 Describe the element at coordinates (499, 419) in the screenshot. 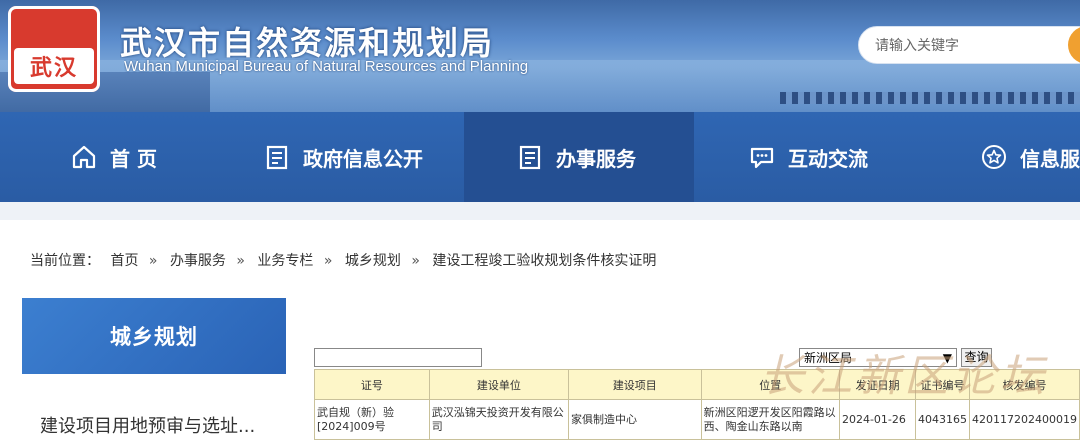

I see `cell-developer: 武汉泓锦天投资开发有限公司` at that location.